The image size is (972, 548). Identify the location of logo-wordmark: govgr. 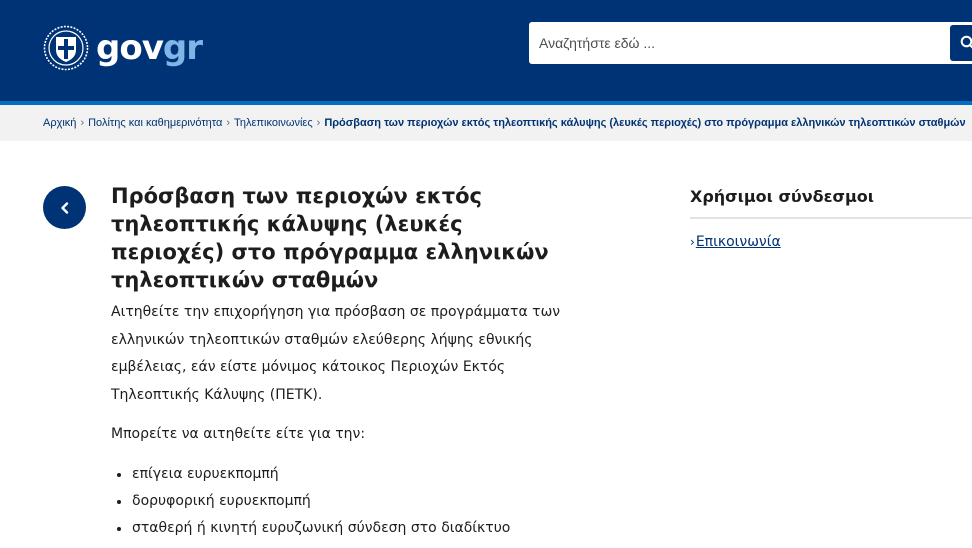
(149, 48).